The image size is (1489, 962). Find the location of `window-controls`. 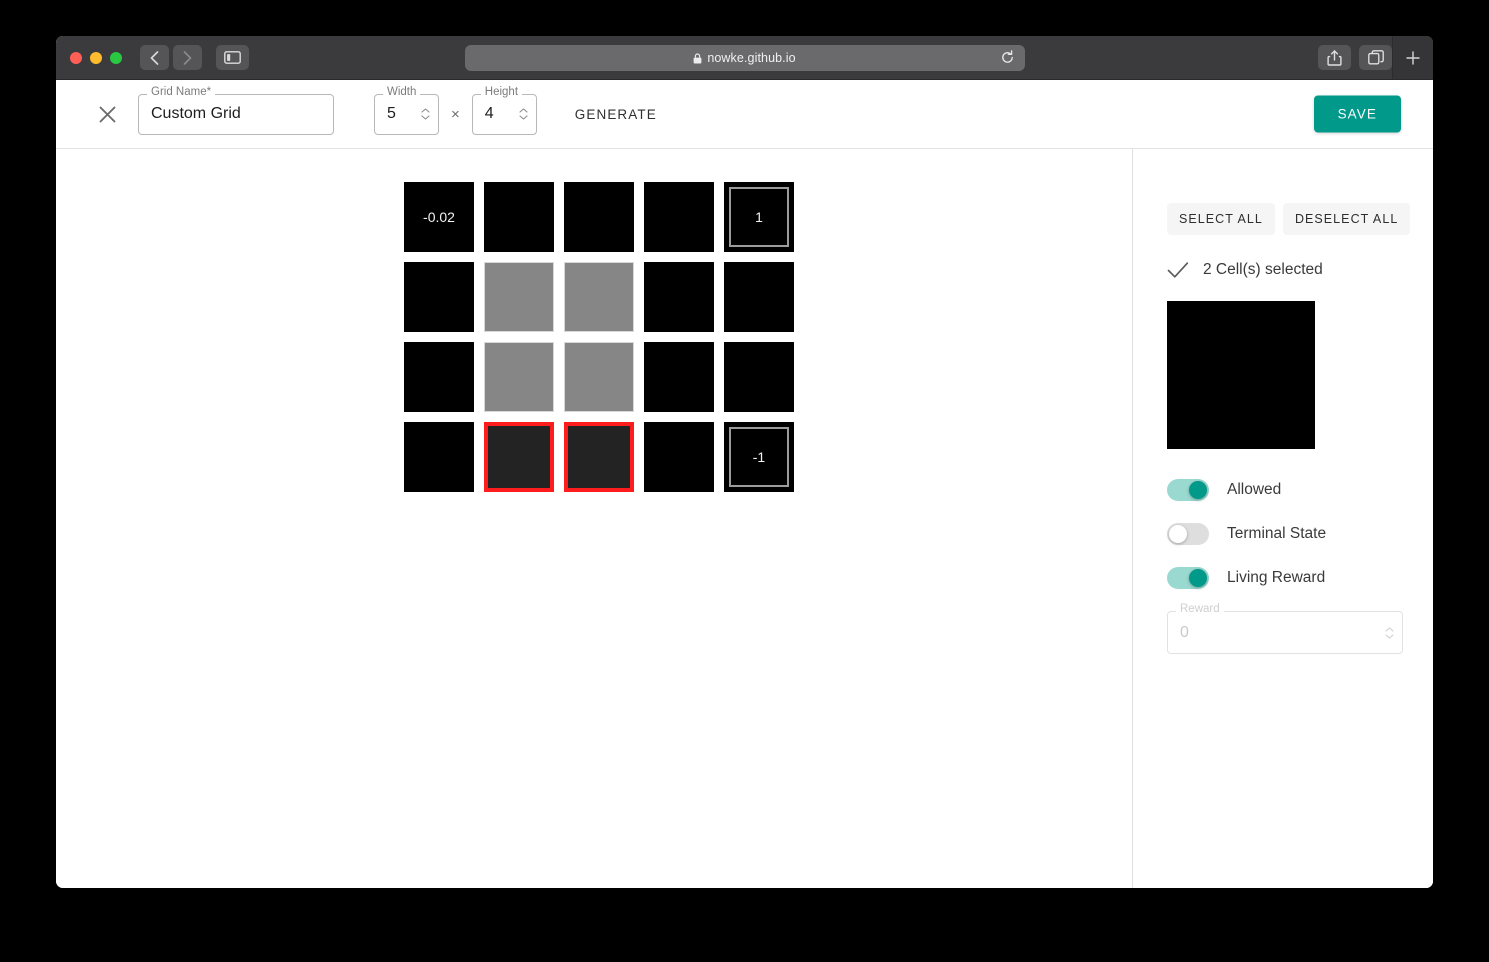

window-controls is located at coordinates (96, 57).